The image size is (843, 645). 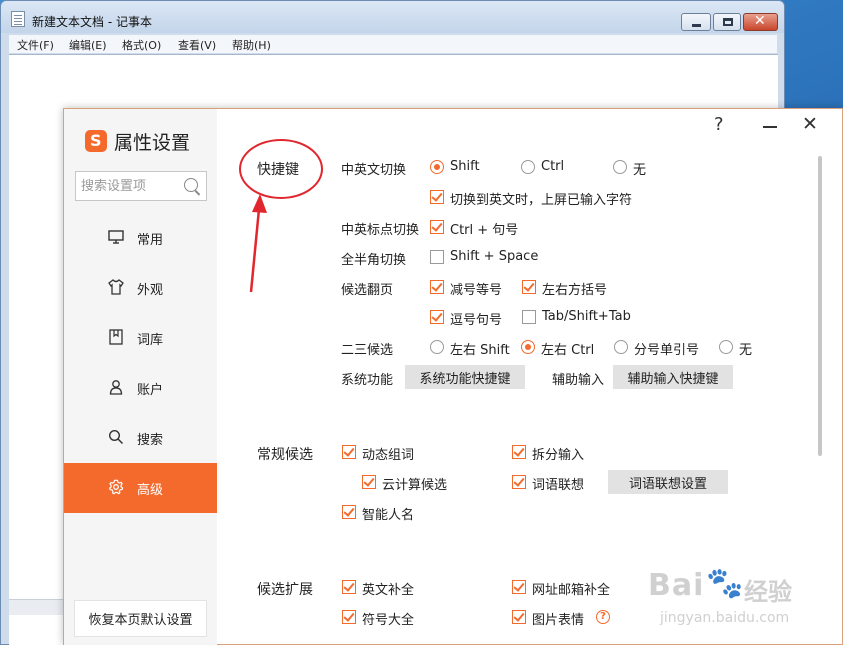 I want to click on user-icon, so click(x=116, y=387).